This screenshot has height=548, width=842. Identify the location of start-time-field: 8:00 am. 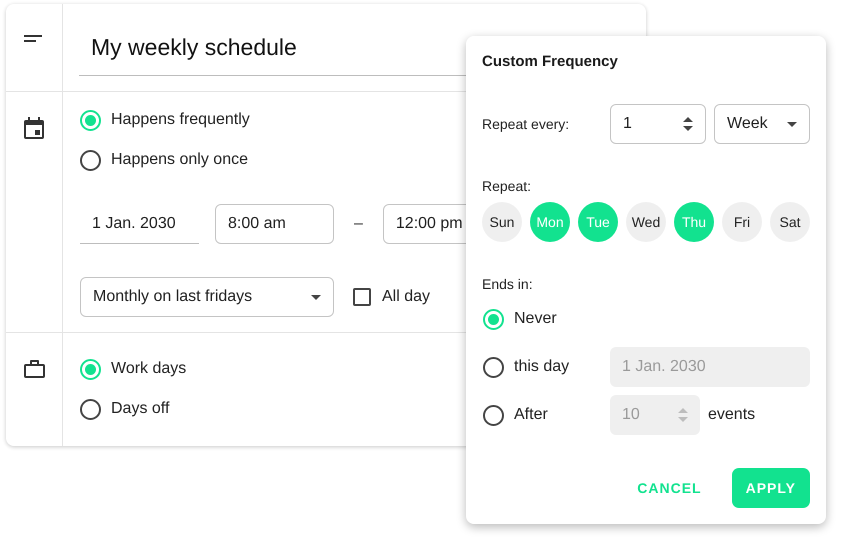
(274, 224).